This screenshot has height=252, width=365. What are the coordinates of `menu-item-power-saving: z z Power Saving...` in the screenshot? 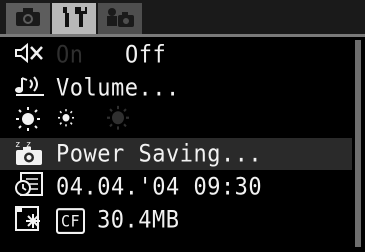 It's located at (176, 154).